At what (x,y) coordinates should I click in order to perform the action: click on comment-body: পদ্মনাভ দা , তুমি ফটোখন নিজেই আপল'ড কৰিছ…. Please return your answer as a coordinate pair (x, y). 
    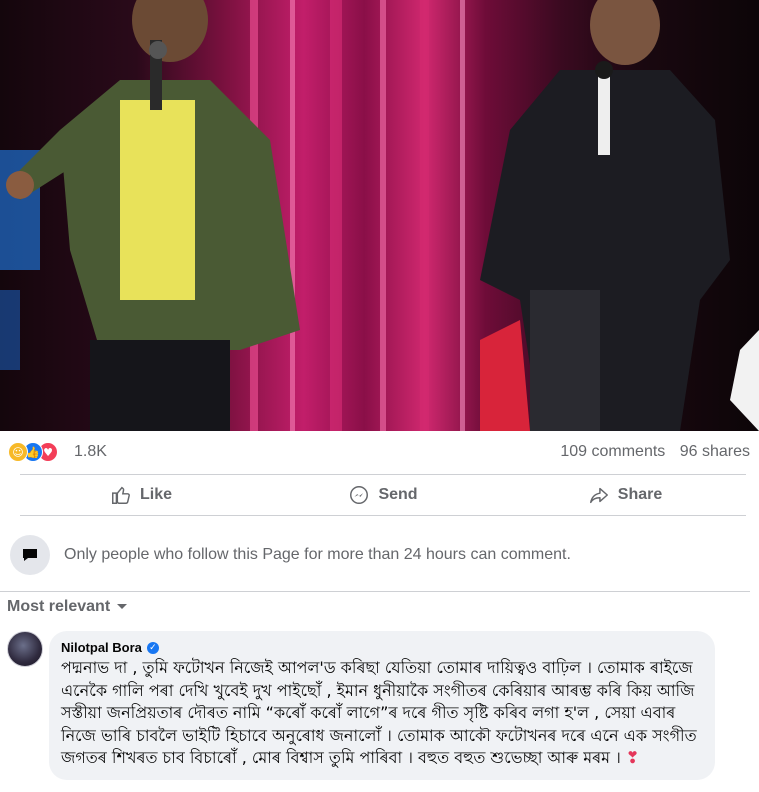
    Looking at the image, I should click on (379, 712).